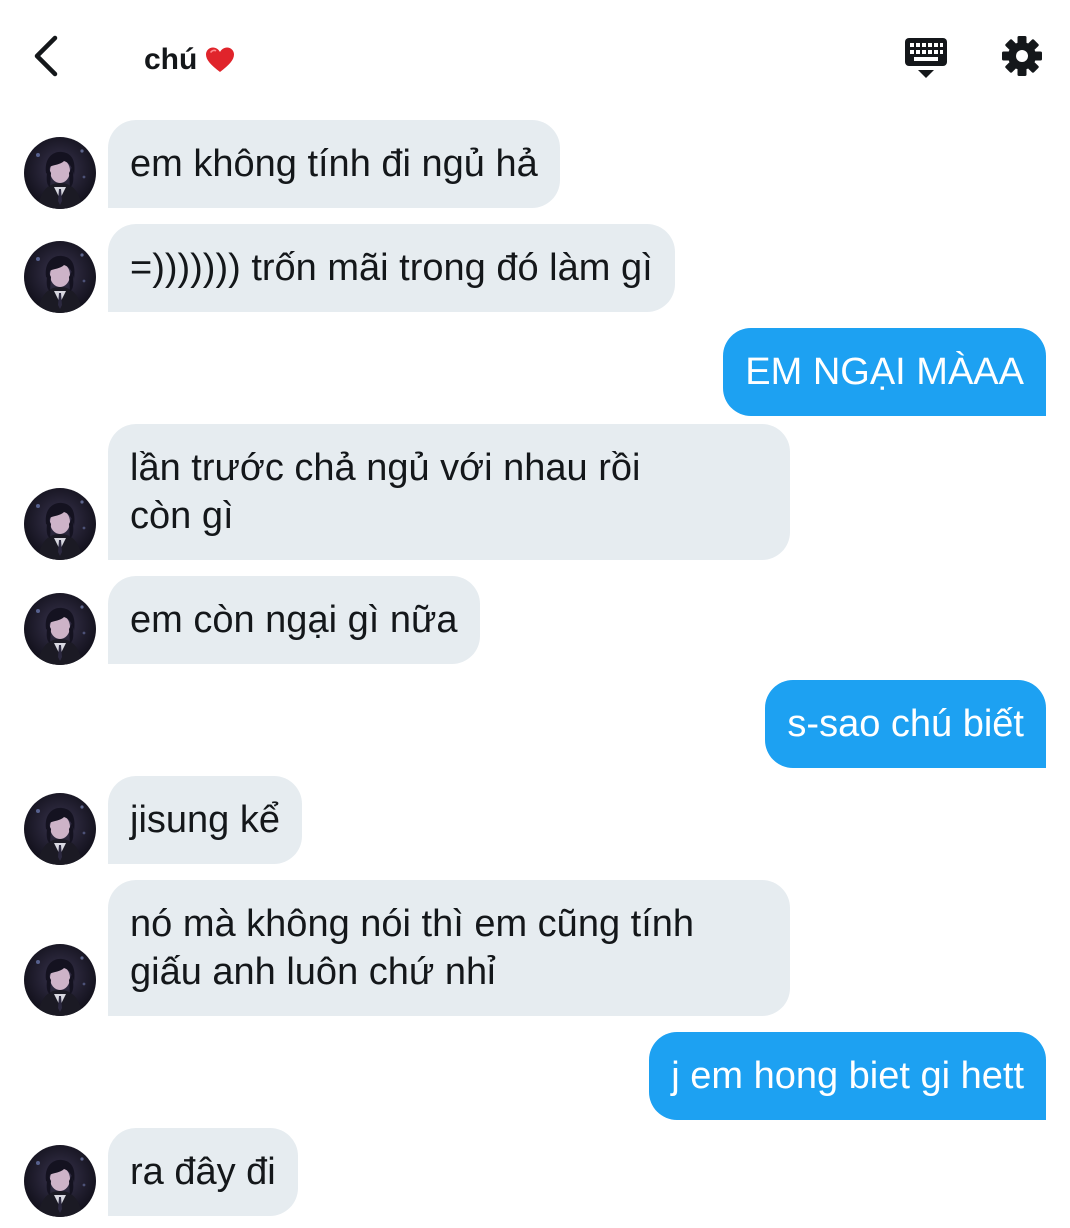 The image size is (1070, 1228). I want to click on chat-header: chú, so click(535, 55).